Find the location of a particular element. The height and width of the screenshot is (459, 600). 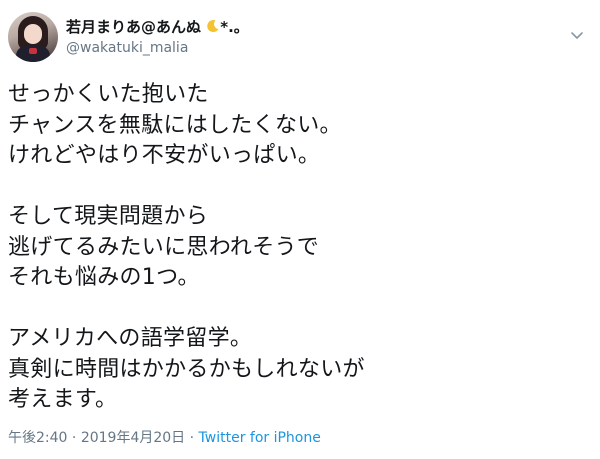

tweet-metadata: 午後2:40 · 2019年4月20日 · Twitter for iPhone is located at coordinates (164, 438).